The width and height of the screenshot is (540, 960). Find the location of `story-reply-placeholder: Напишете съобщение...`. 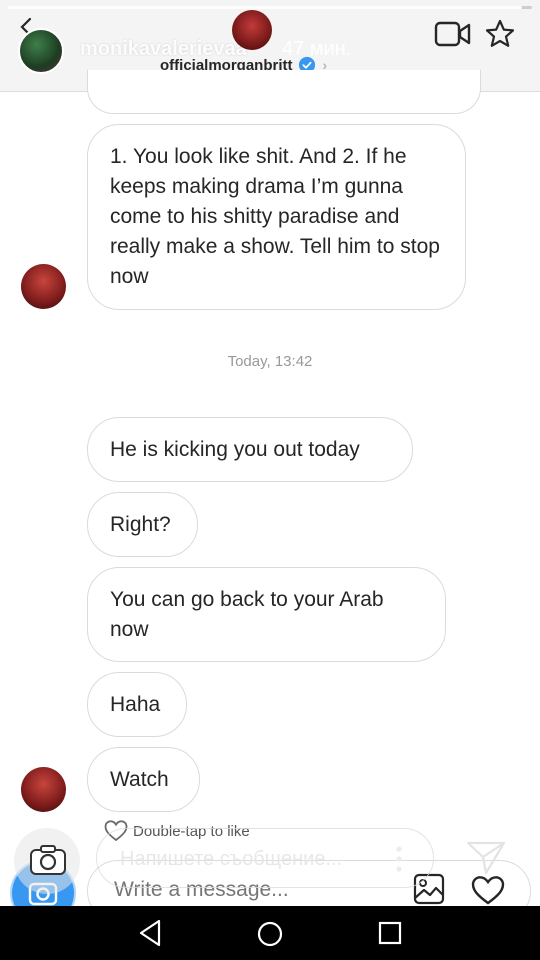

story-reply-placeholder: Напишете съобщение... is located at coordinates (231, 859).